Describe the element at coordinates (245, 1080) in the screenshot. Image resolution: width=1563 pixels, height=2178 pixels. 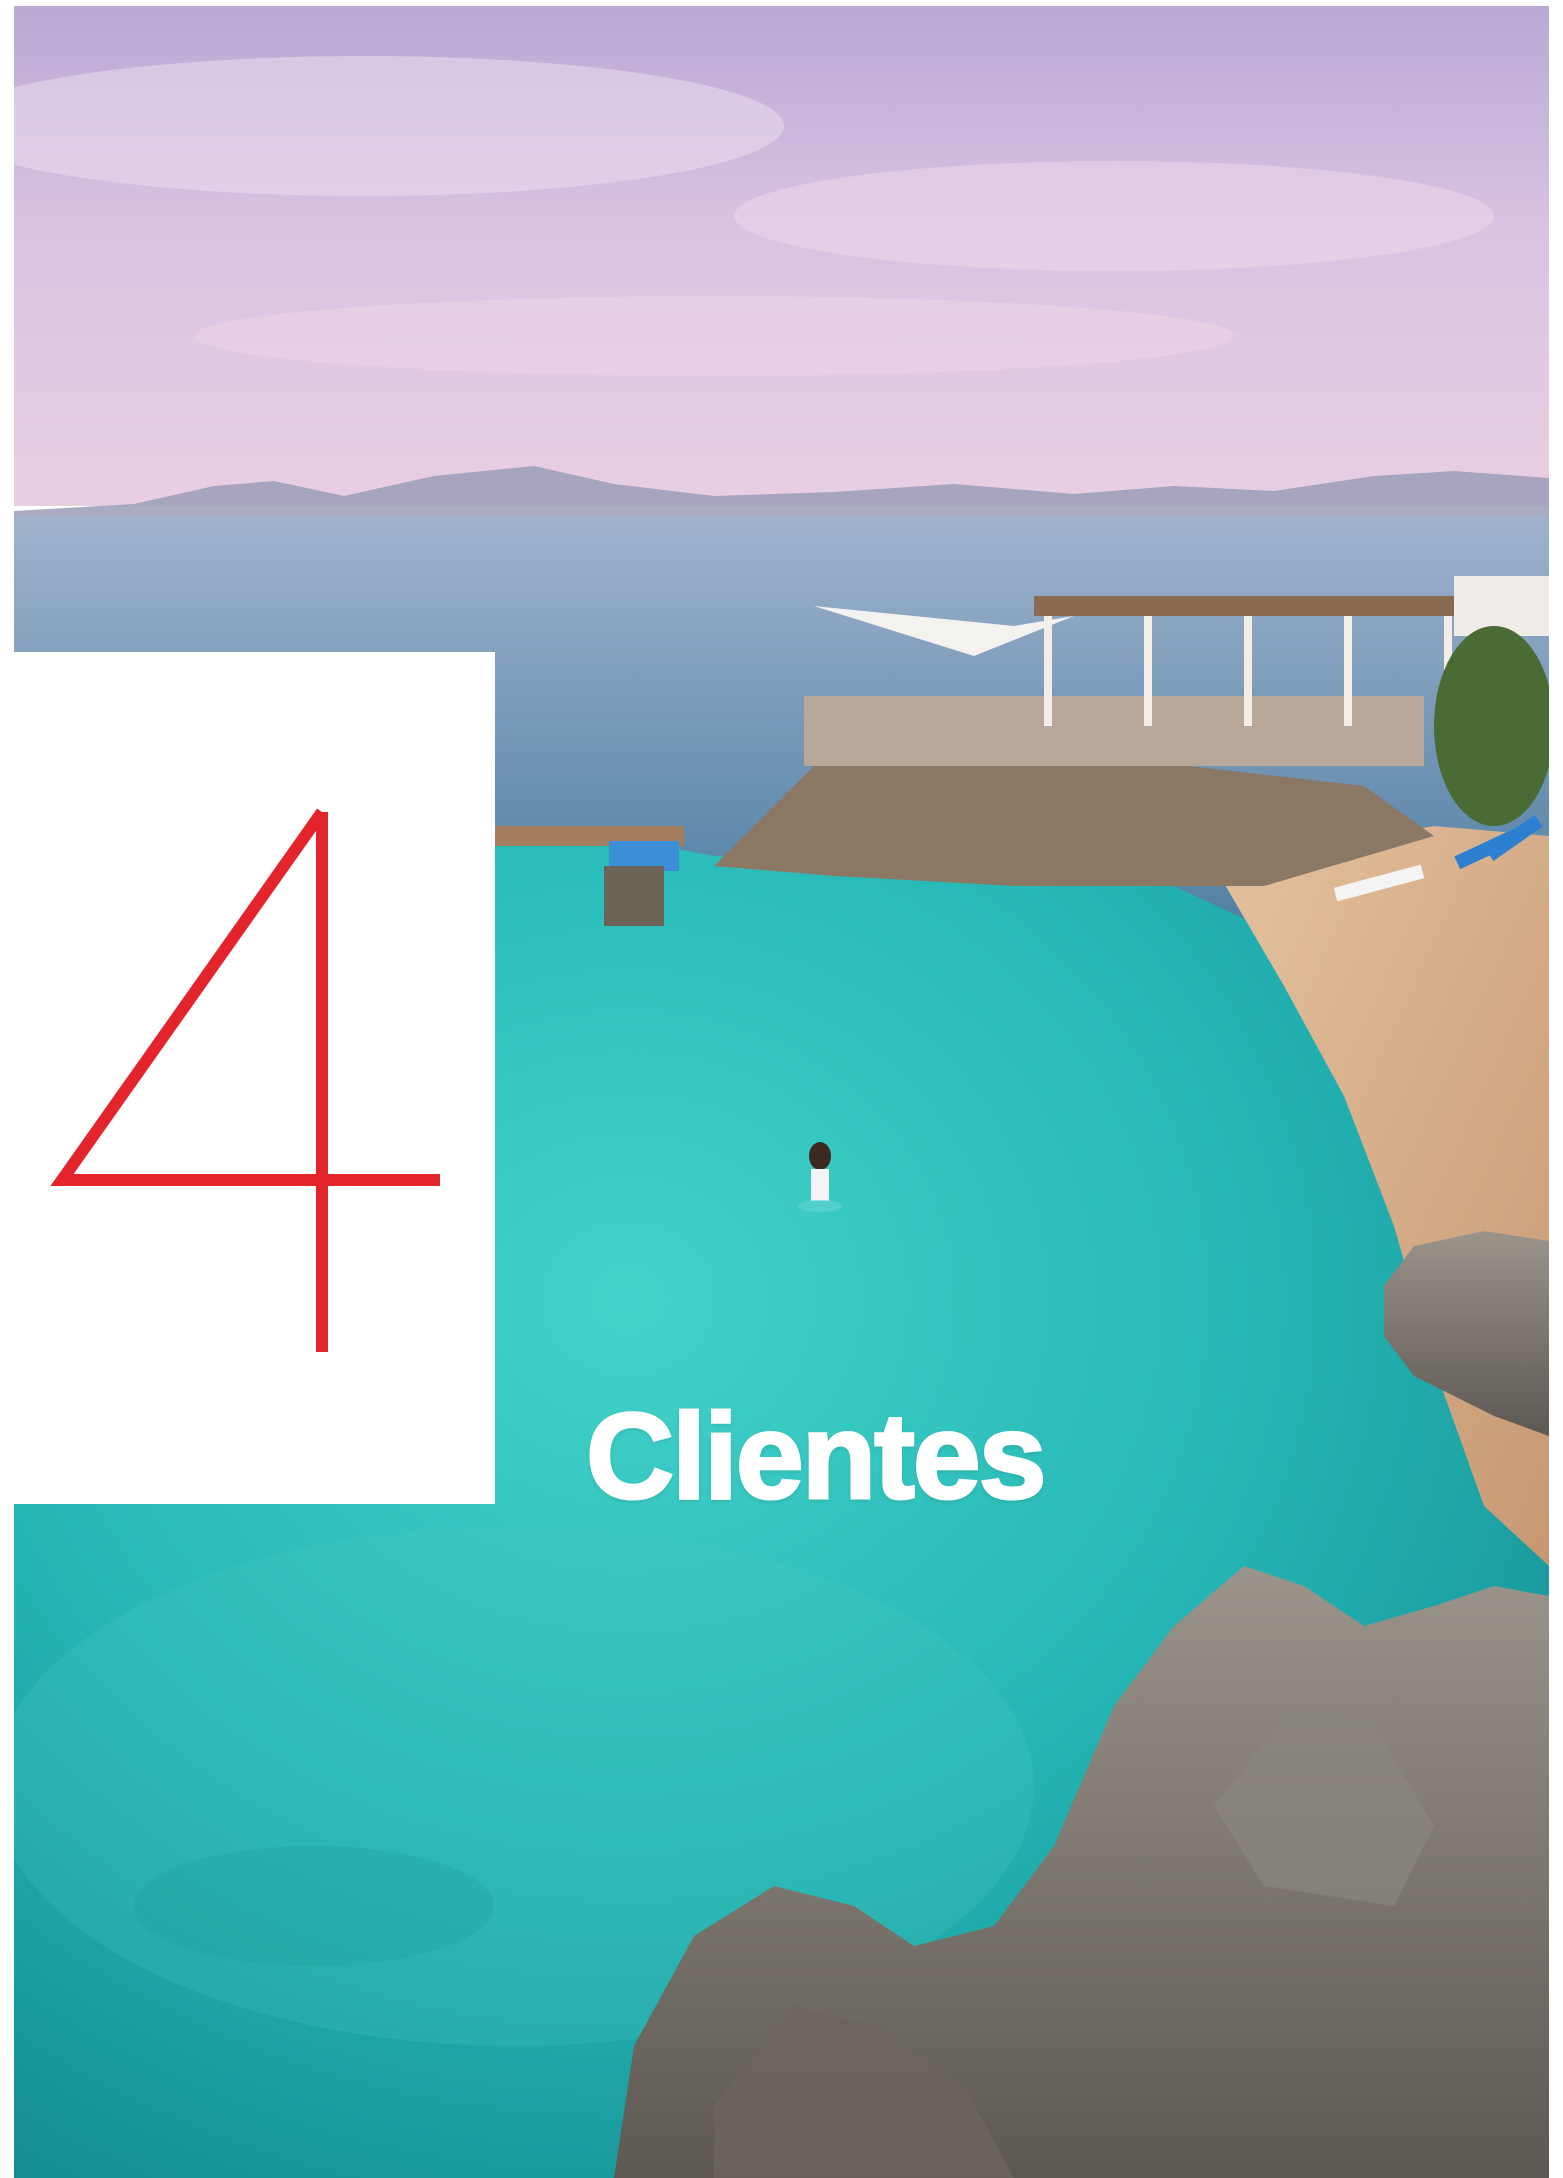
I see `chapter-number-outline` at that location.